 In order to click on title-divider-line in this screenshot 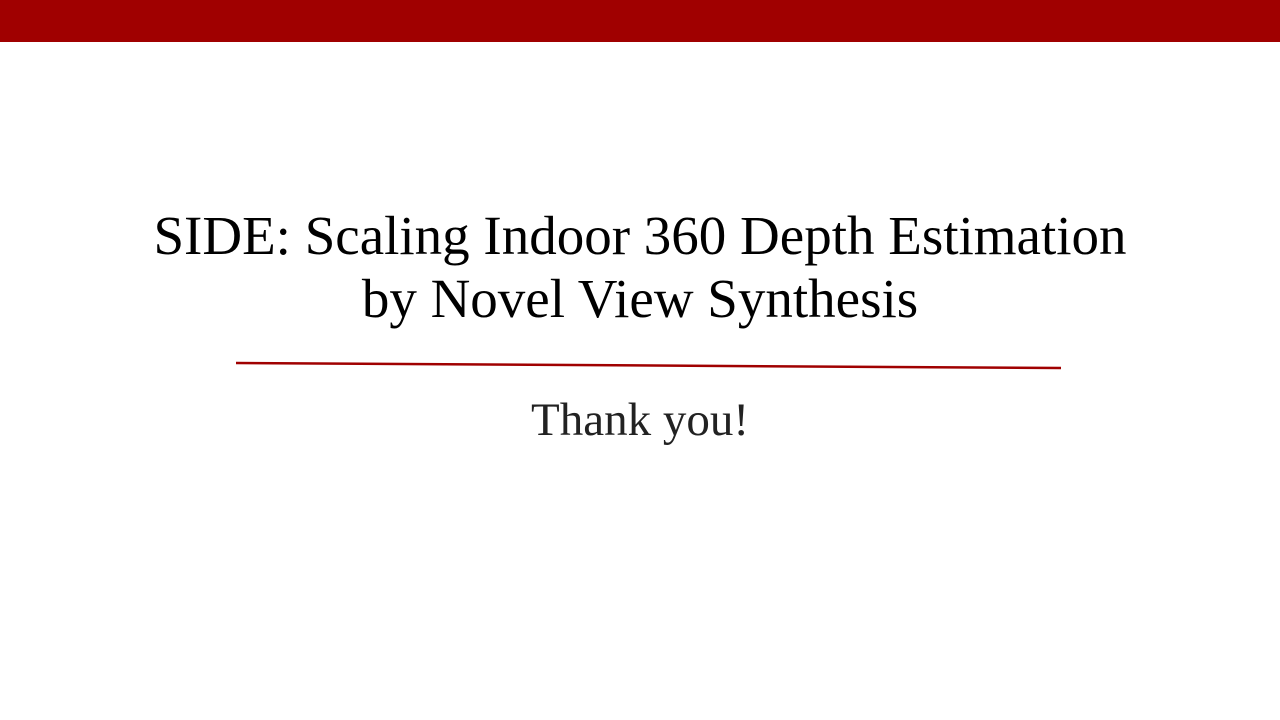, I will do `click(648, 365)`.